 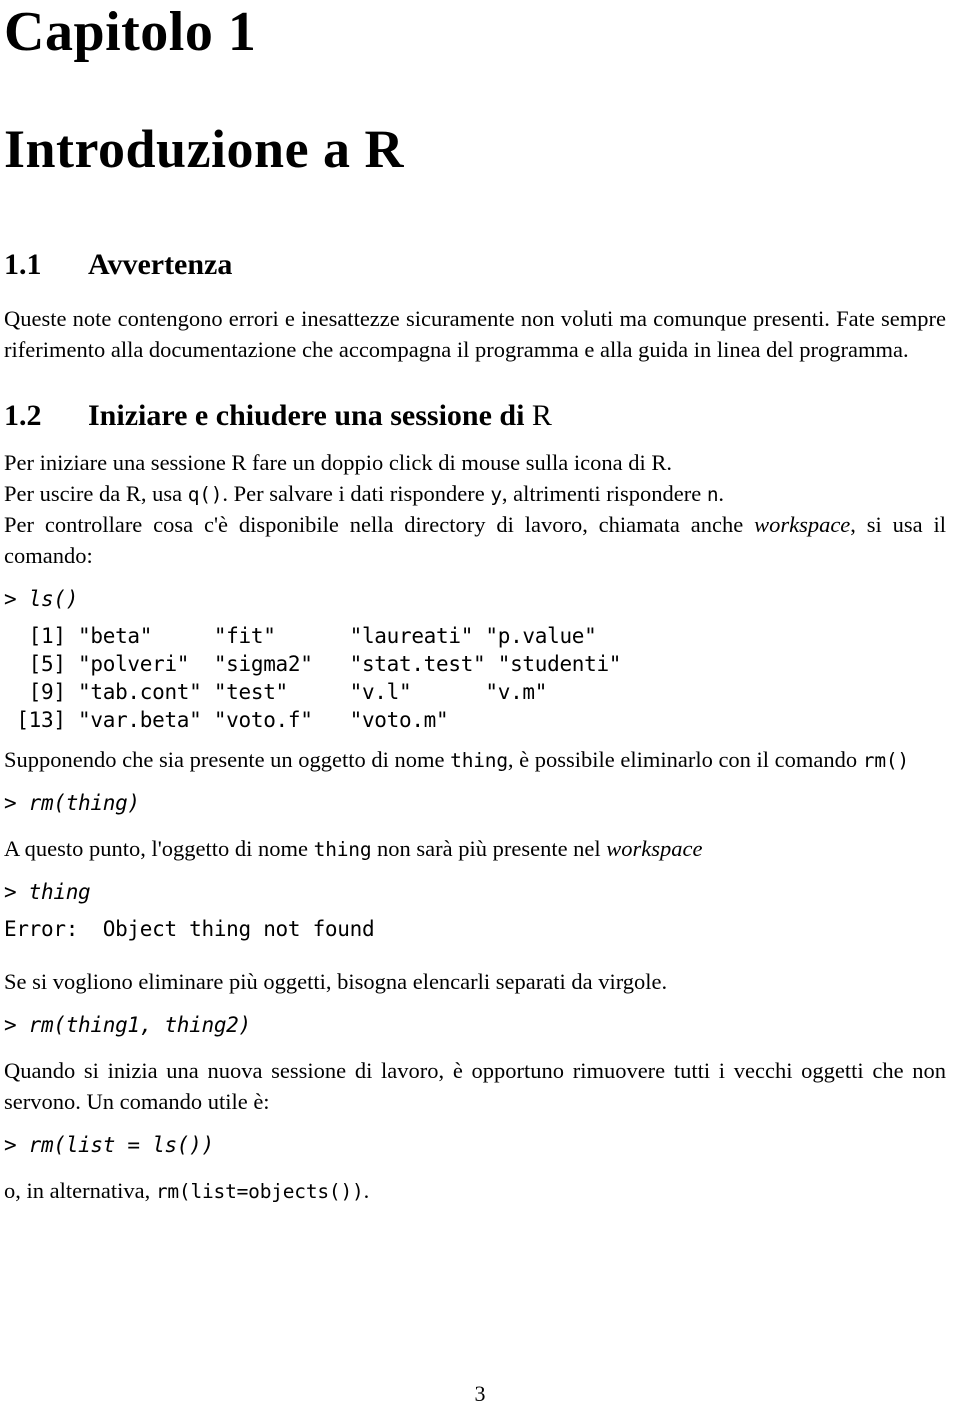 I want to click on section-number: 1.2, so click(x=23, y=416).